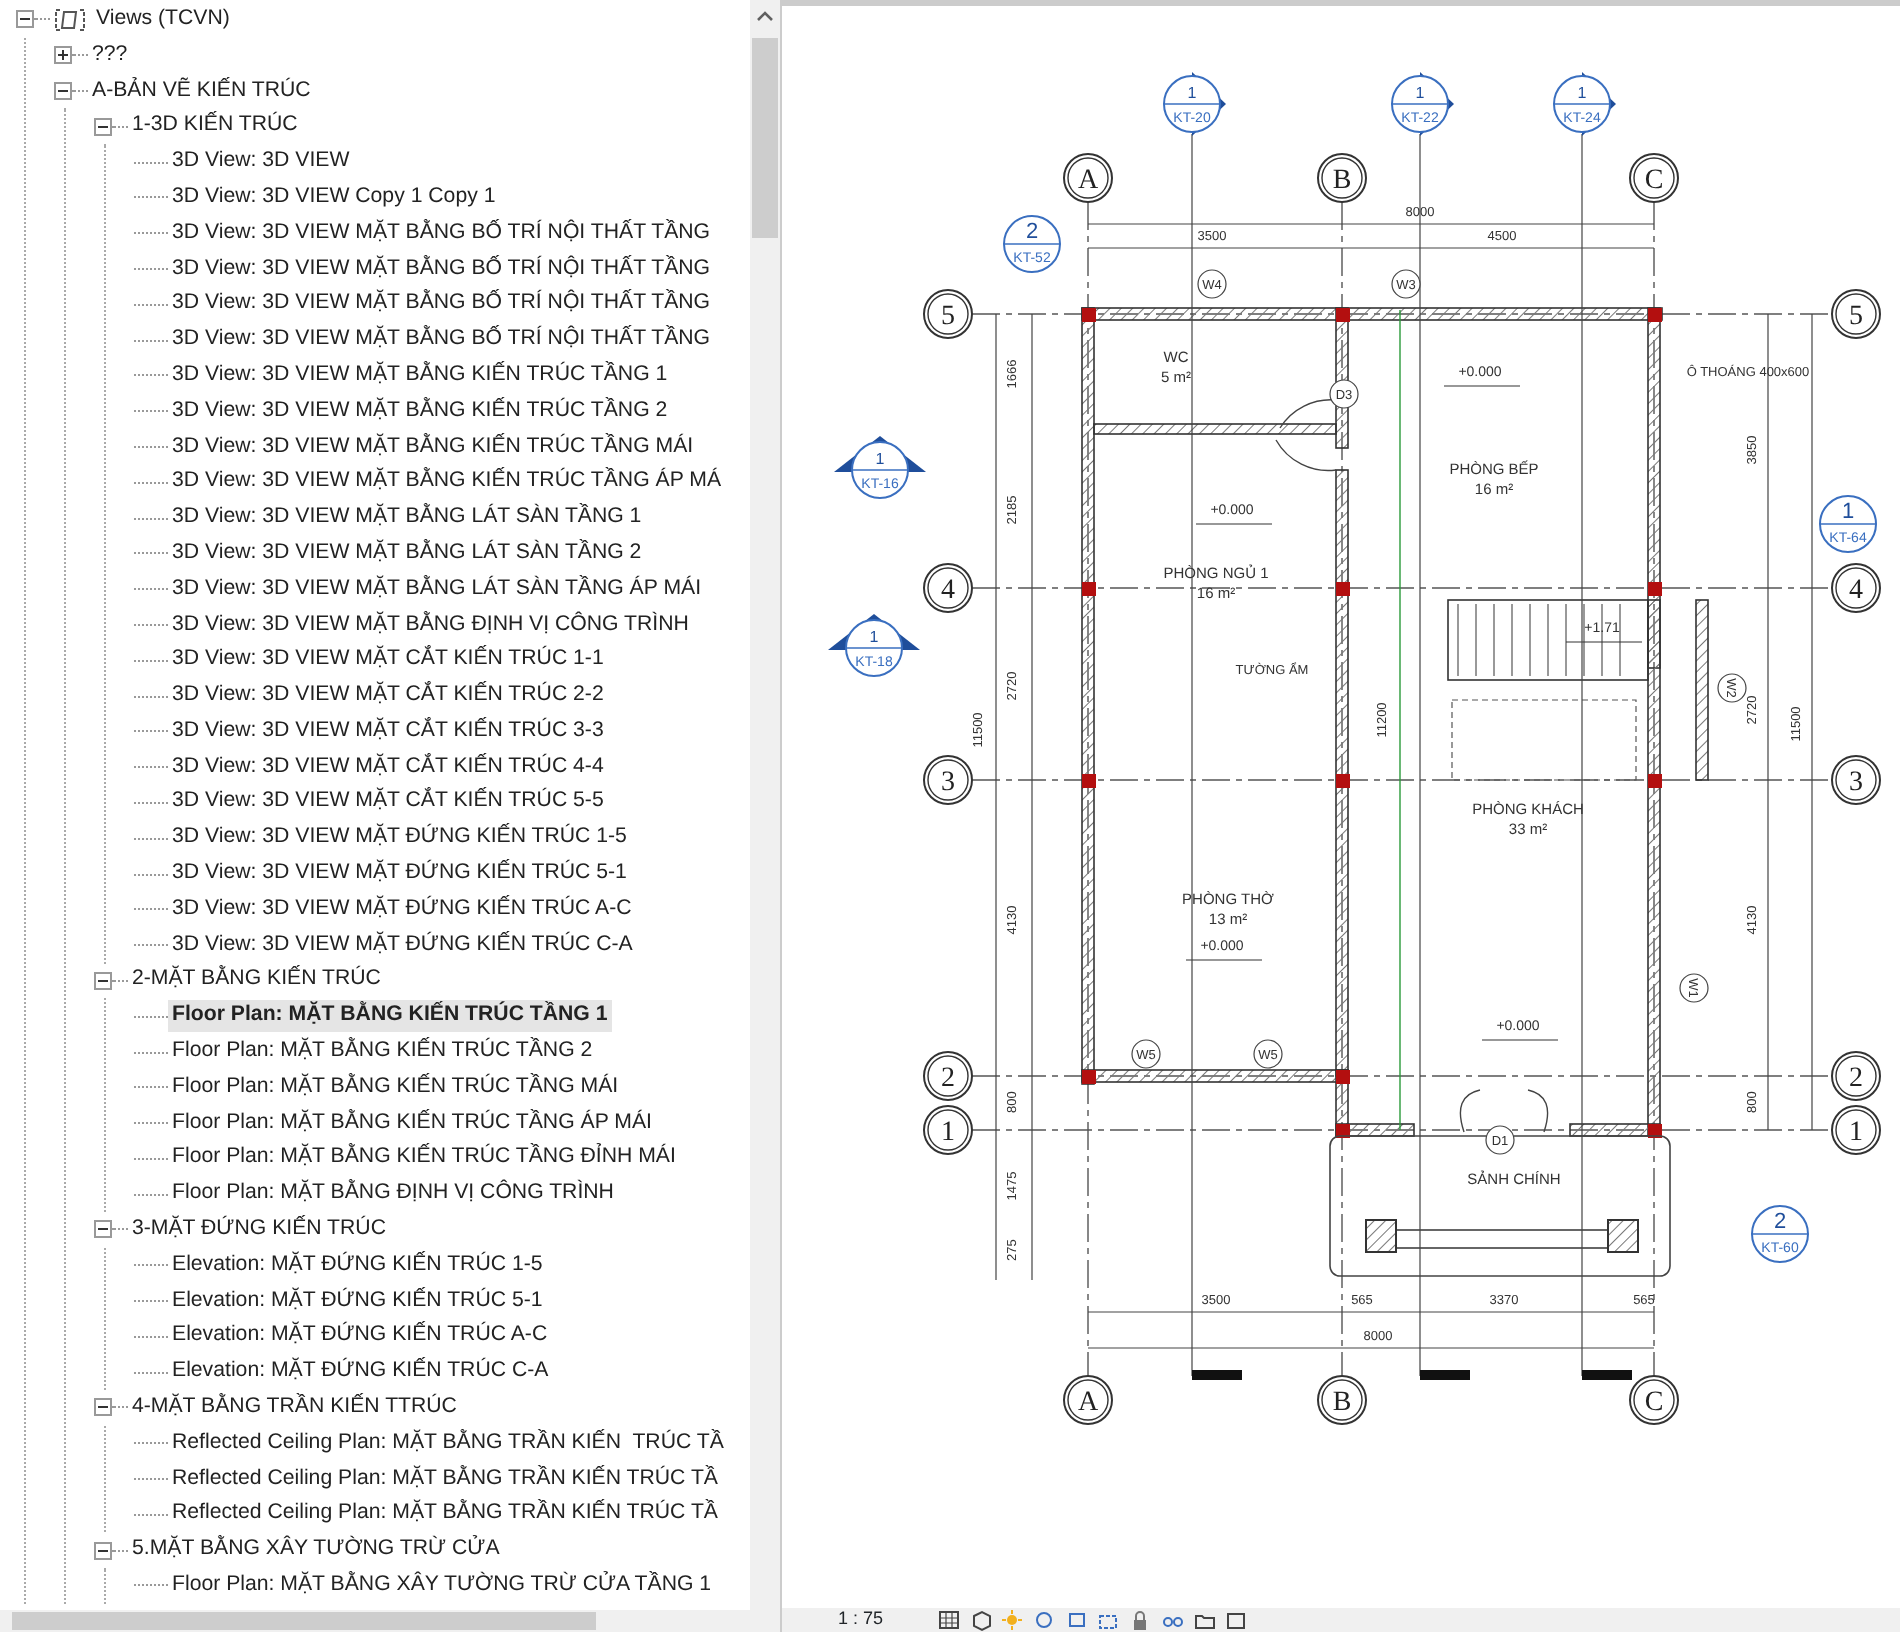 This screenshot has width=1900, height=1632. Describe the element at coordinates (442, 1586) in the screenshot. I see `tree-item: Floor Plan: MẶT BẰNG XÂY TƯỜNG TRỪ CỬA TẦNG 1` at that location.